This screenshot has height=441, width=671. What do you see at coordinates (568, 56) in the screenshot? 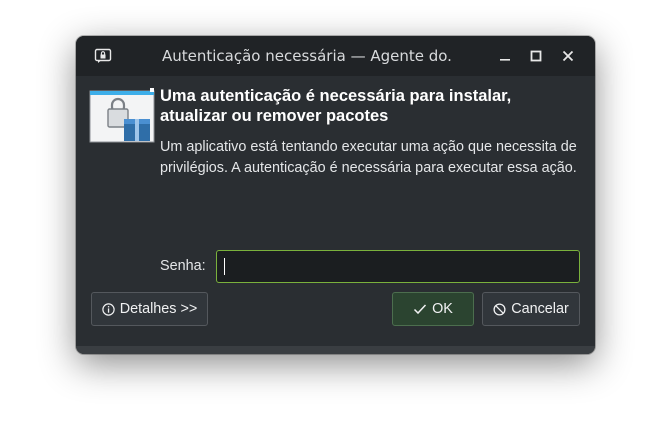
I see `close-icon` at bounding box center [568, 56].